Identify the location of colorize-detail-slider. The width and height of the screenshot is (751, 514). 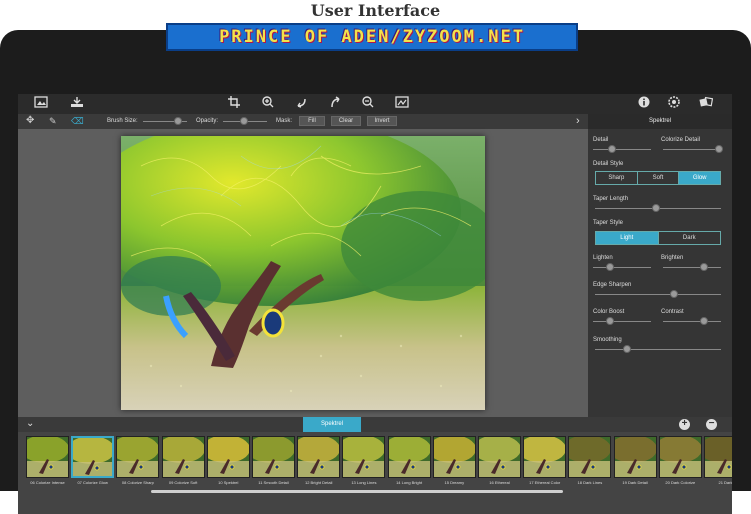
(692, 149).